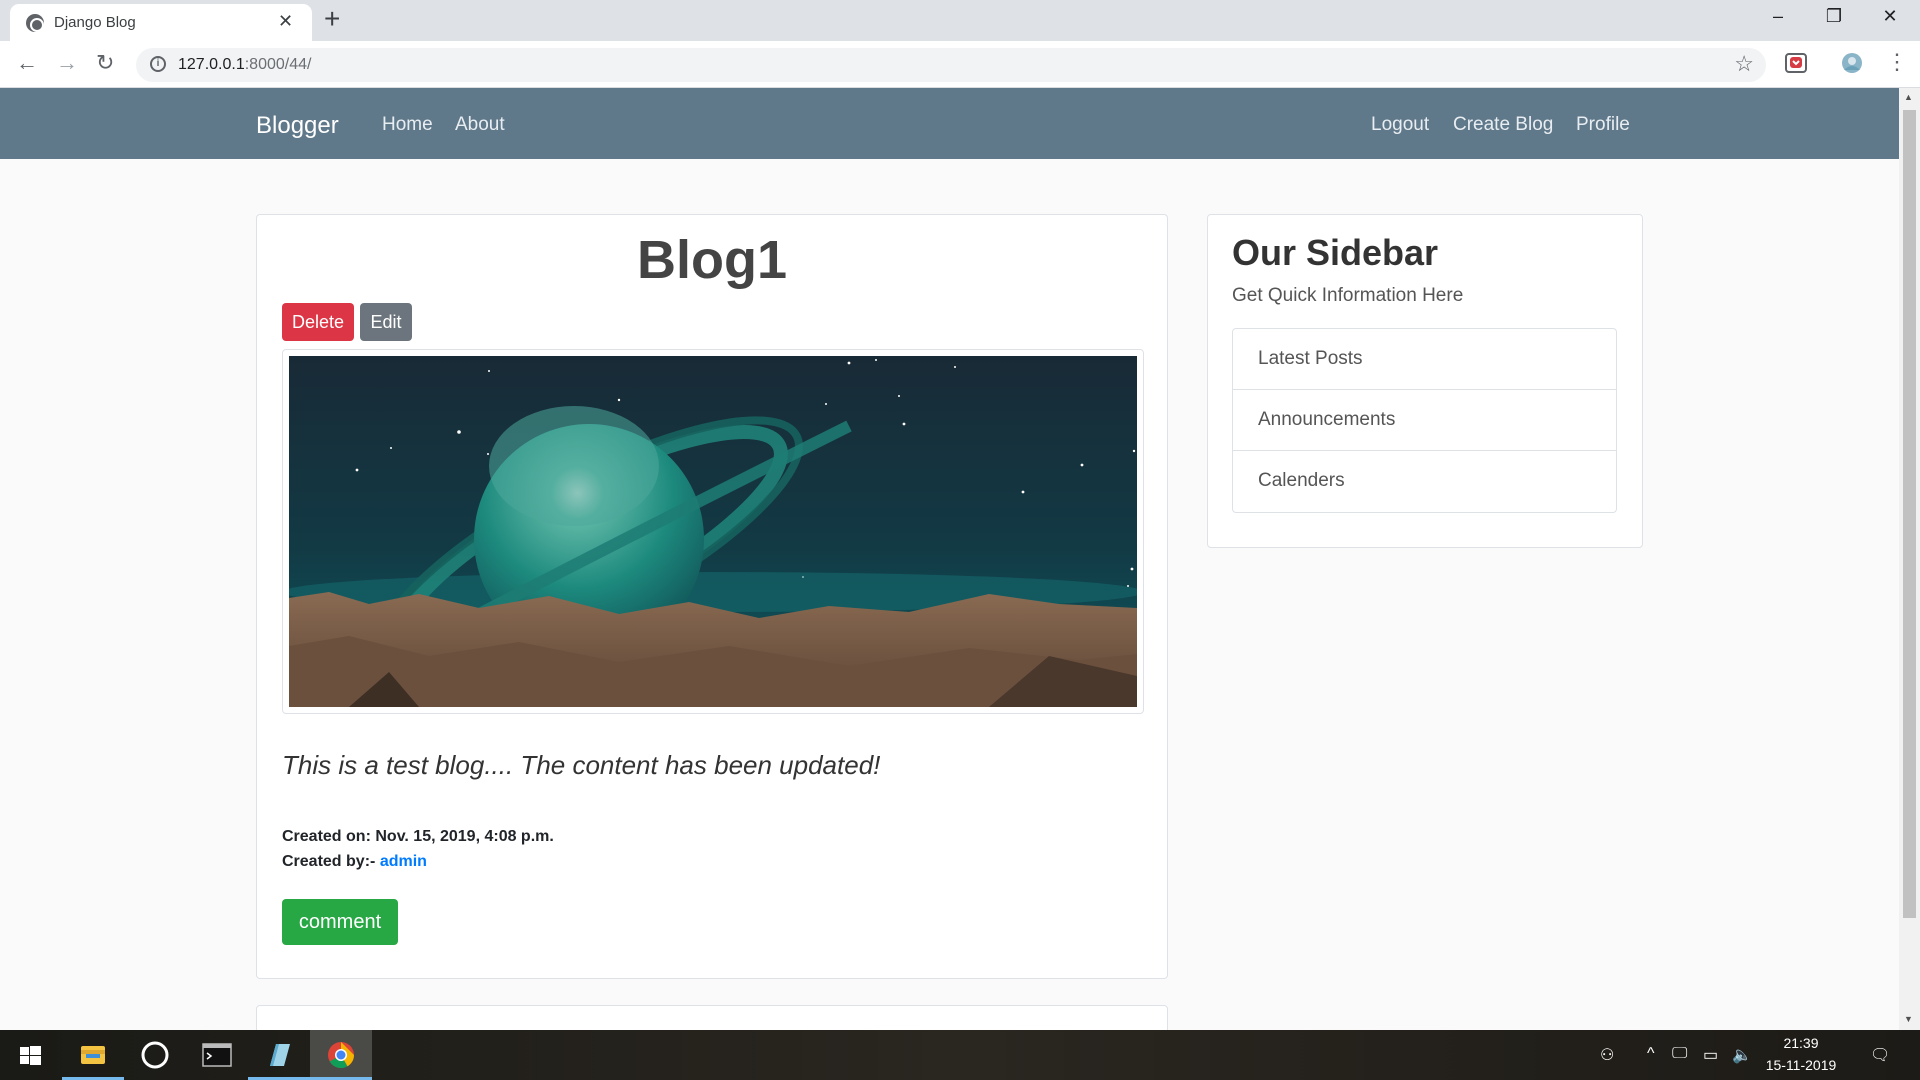 This screenshot has height=1080, width=1920. I want to click on sidebar-title: Our Sidebar, so click(1335, 252).